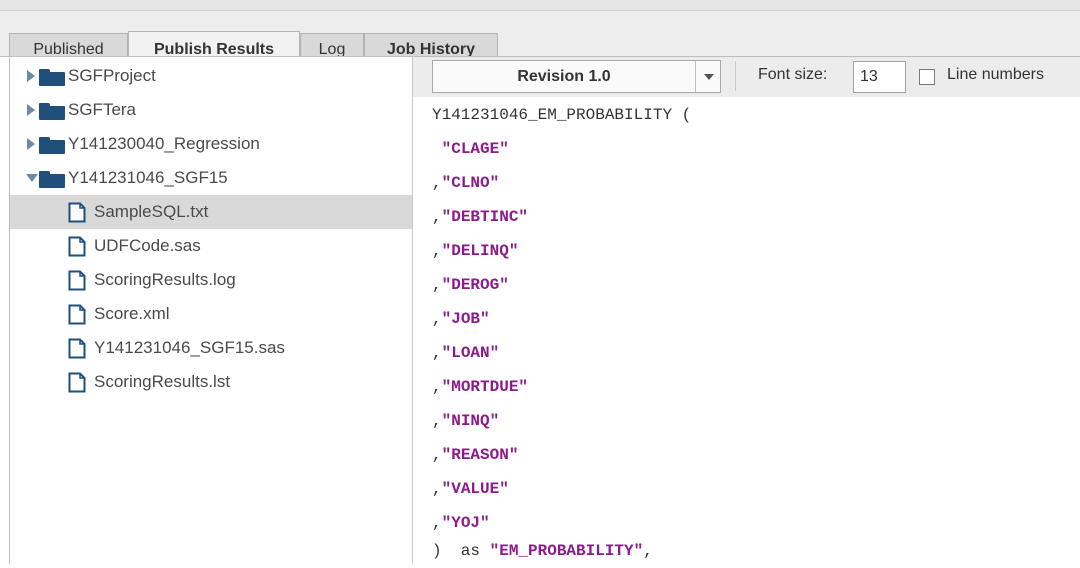 This screenshot has height=568, width=1080. I want to click on toolbar-separator, so click(735, 76).